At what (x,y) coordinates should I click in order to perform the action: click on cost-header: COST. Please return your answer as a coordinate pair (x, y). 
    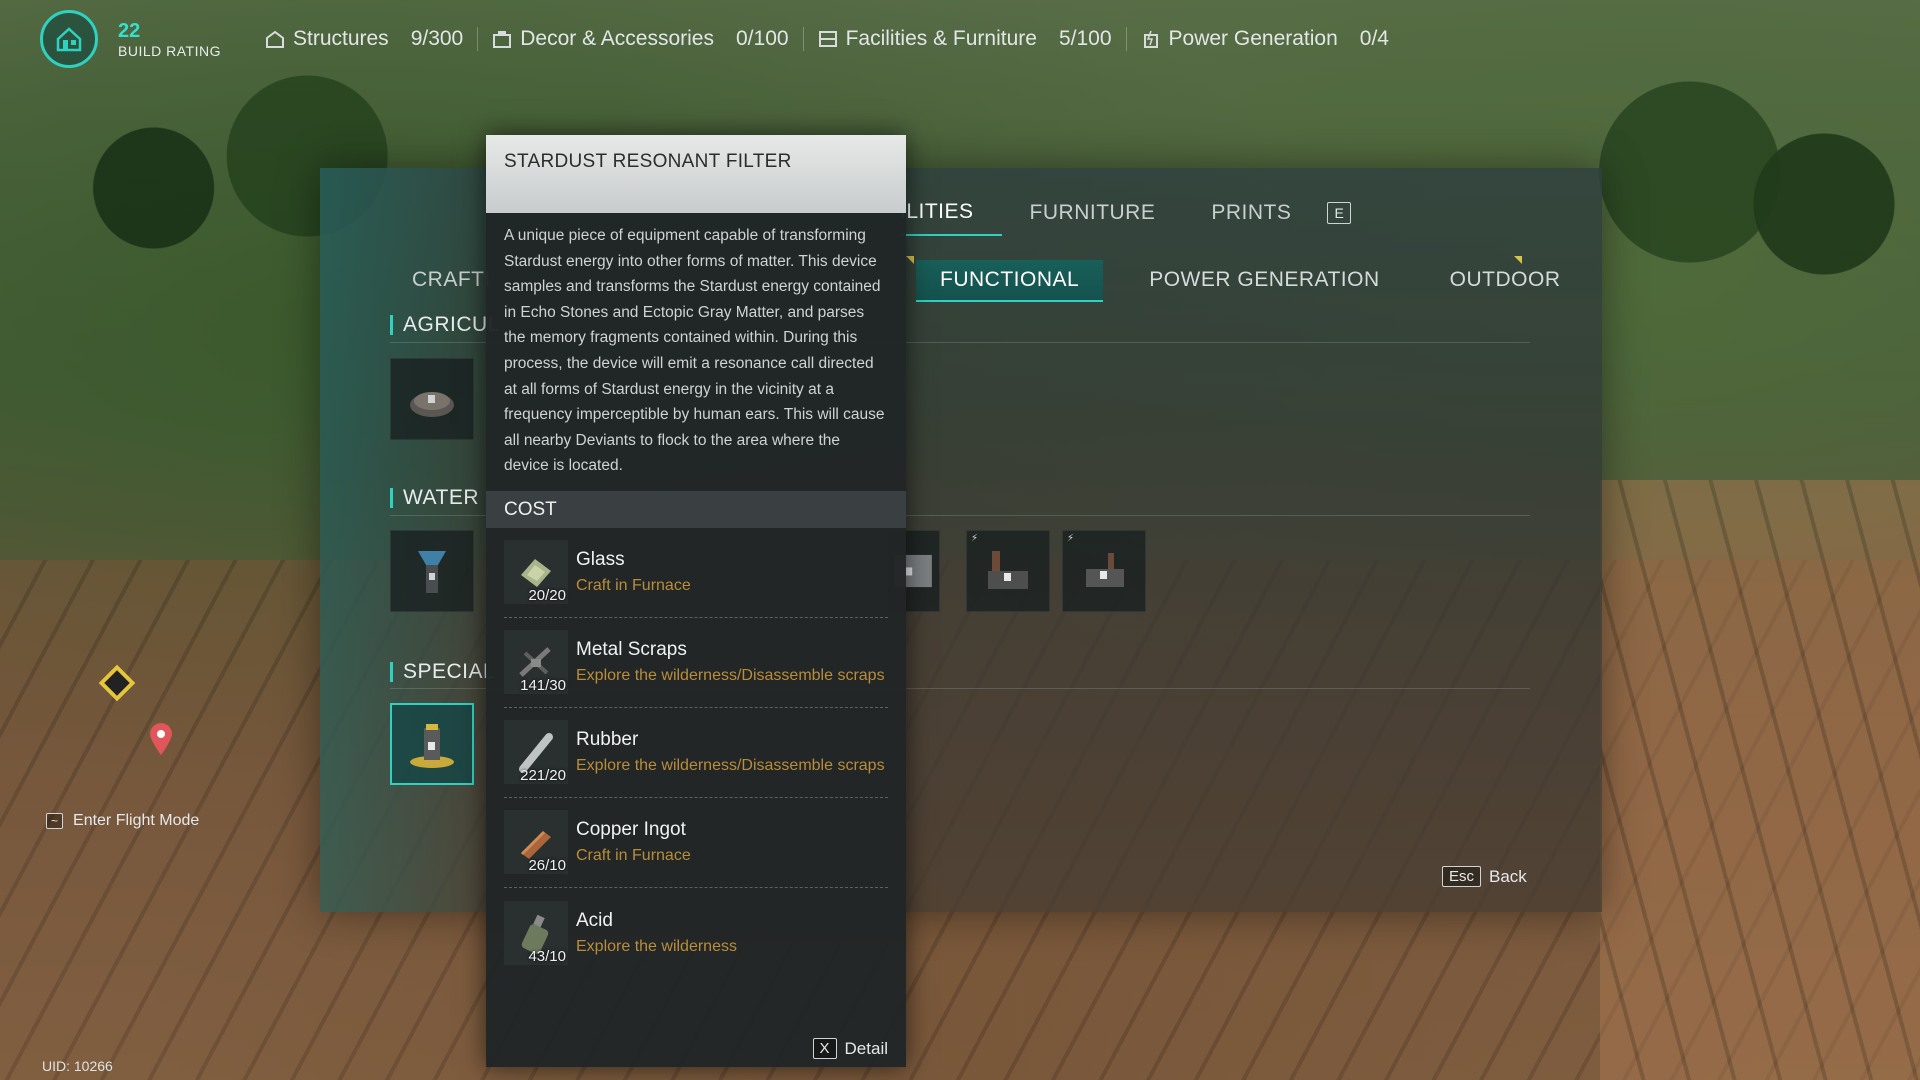
    Looking at the image, I should click on (696, 509).